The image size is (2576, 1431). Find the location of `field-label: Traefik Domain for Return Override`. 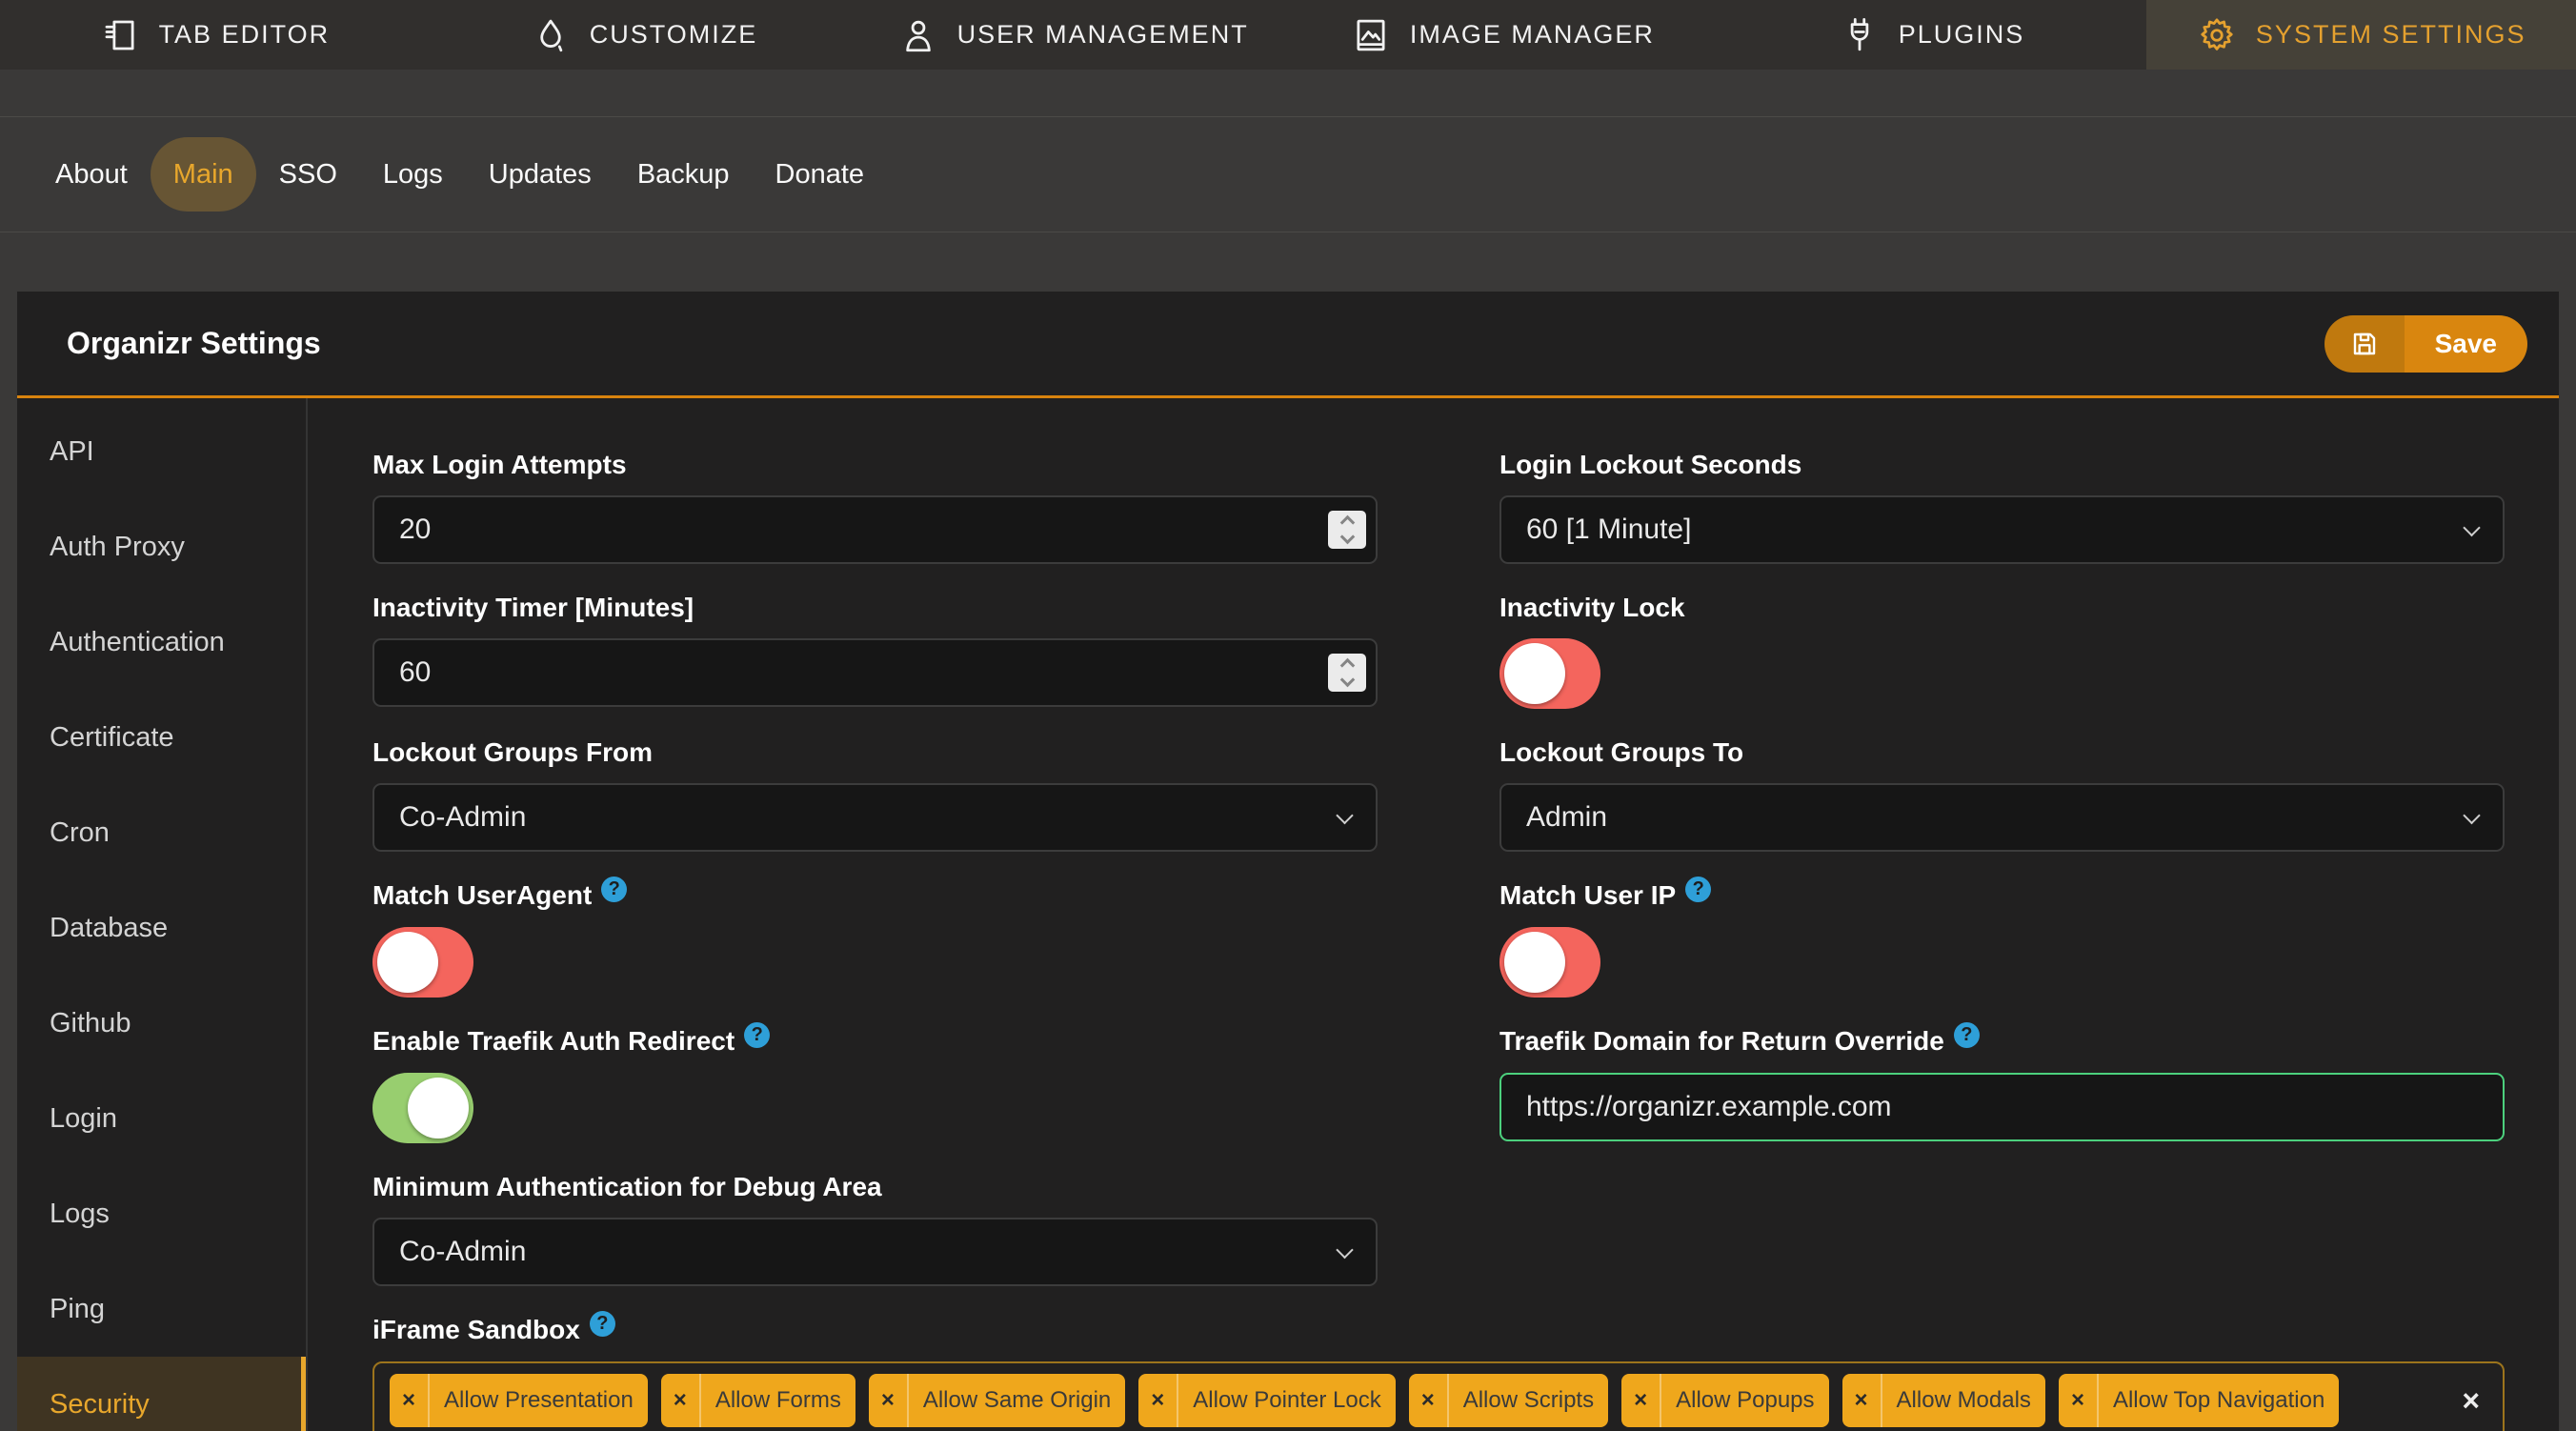

field-label: Traefik Domain for Return Override is located at coordinates (1721, 1041).